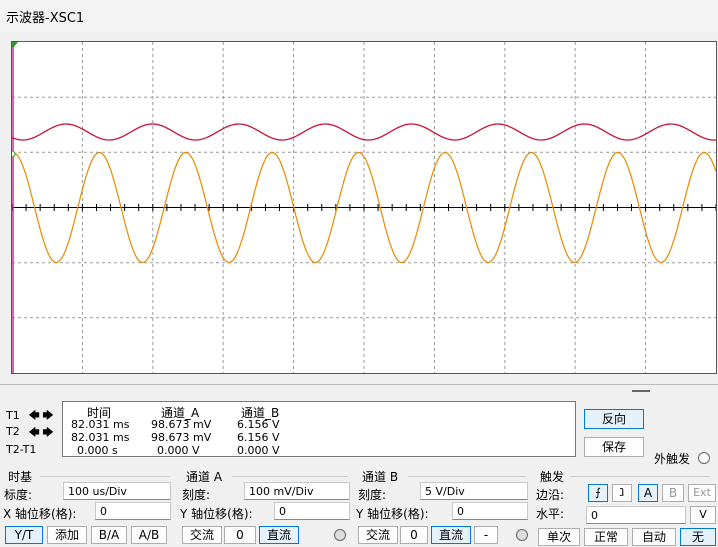  Describe the element at coordinates (673, 493) in the screenshot. I see `trigger-source-b-button: B` at that location.